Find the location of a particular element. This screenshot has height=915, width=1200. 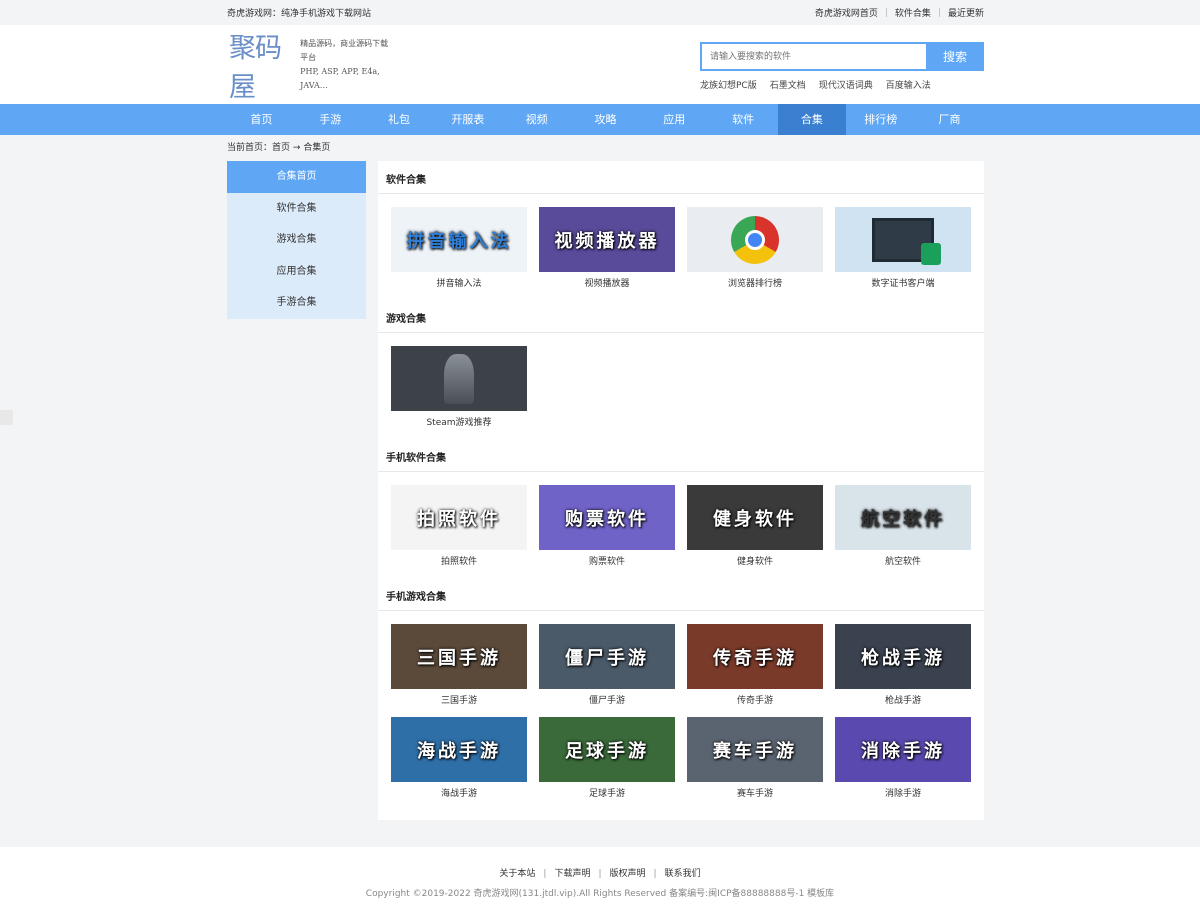

collection-card: 数字证书客户端 is located at coordinates (903, 248).